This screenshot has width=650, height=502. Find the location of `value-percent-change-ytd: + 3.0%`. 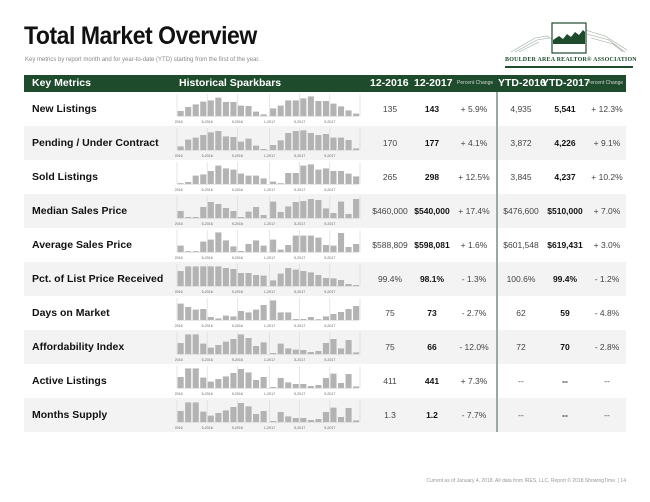

value-percent-change-ytd: + 3.0% is located at coordinates (607, 245).